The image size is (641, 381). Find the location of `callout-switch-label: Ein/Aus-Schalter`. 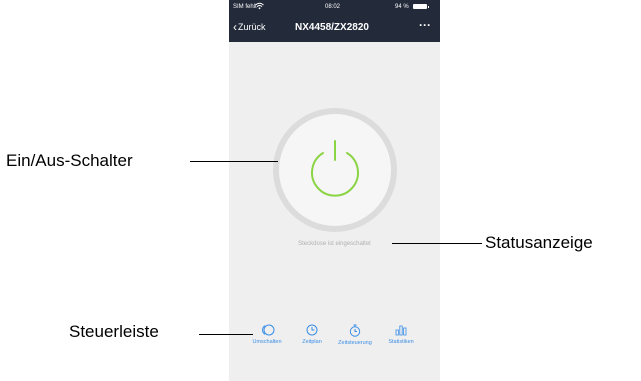

callout-switch-label: Ein/Aus-Schalter is located at coordinates (69, 160).